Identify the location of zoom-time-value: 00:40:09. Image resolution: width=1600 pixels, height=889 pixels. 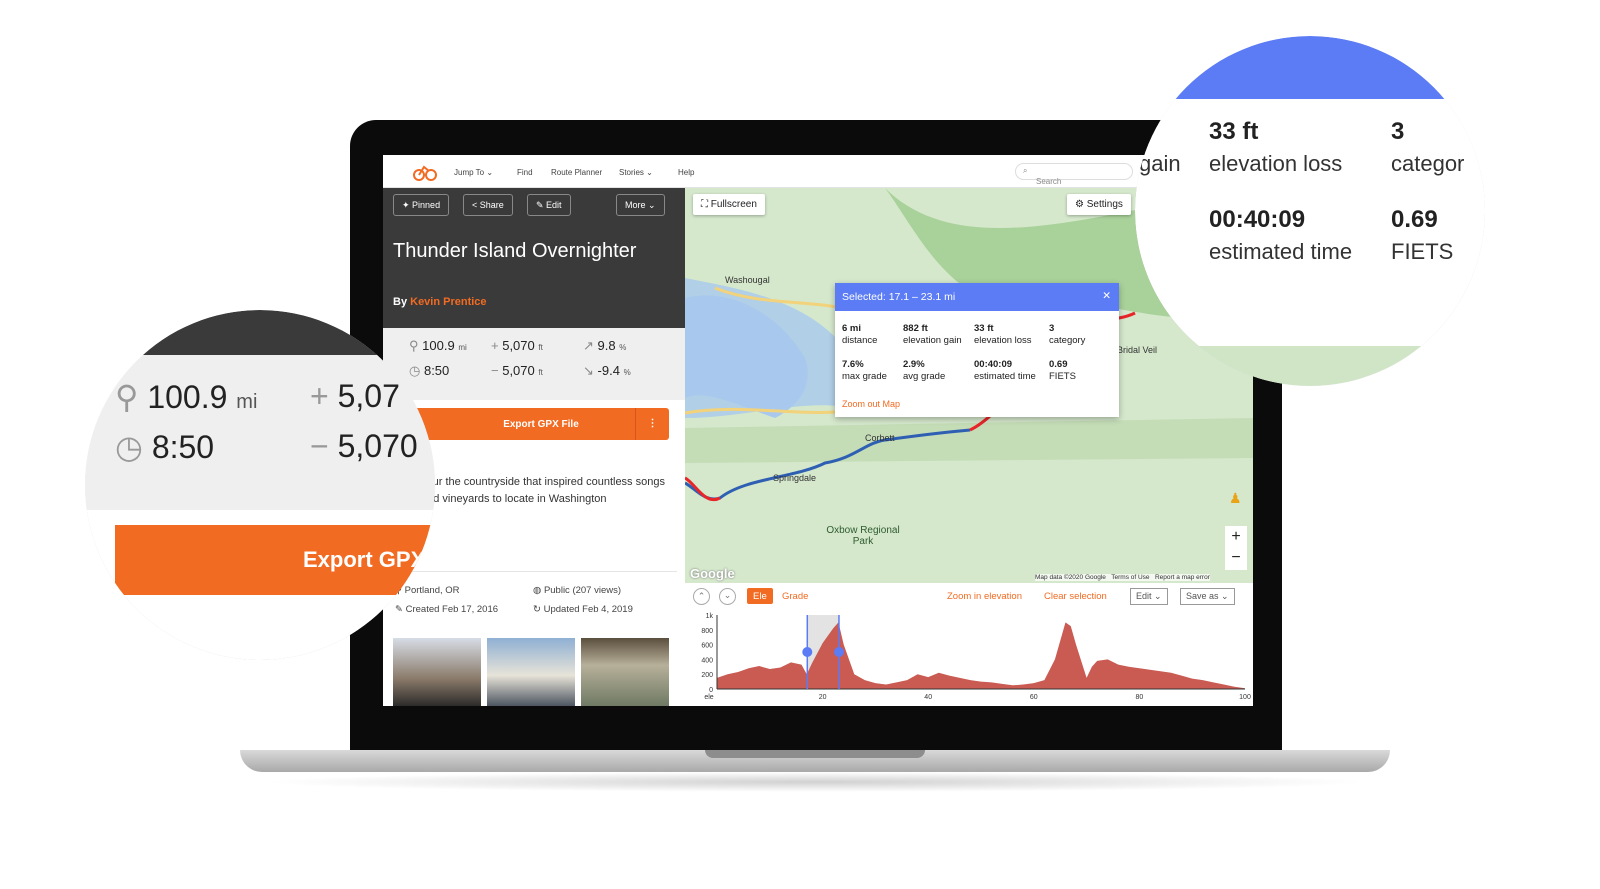
(1257, 219).